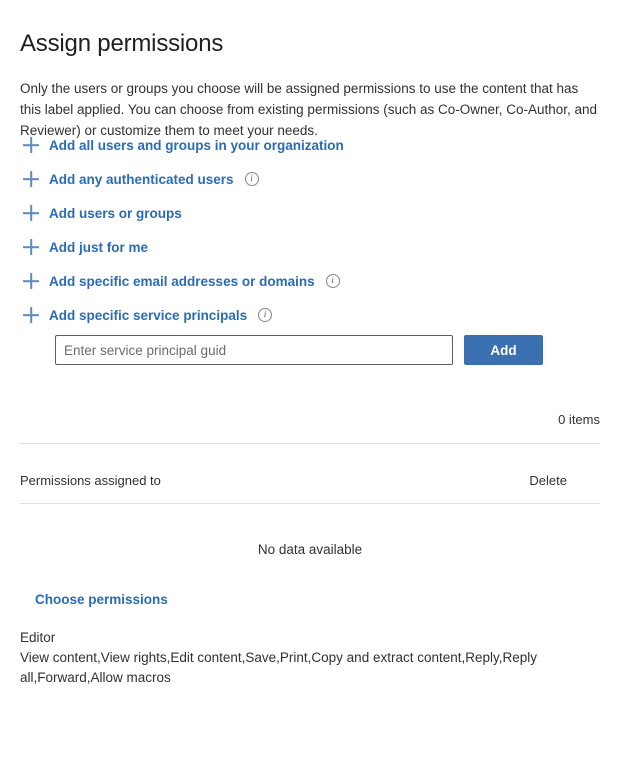 Image resolution: width=625 pixels, height=759 pixels. I want to click on add-option-any-authenticated-users: Add any authenticated users i, so click(139, 179).